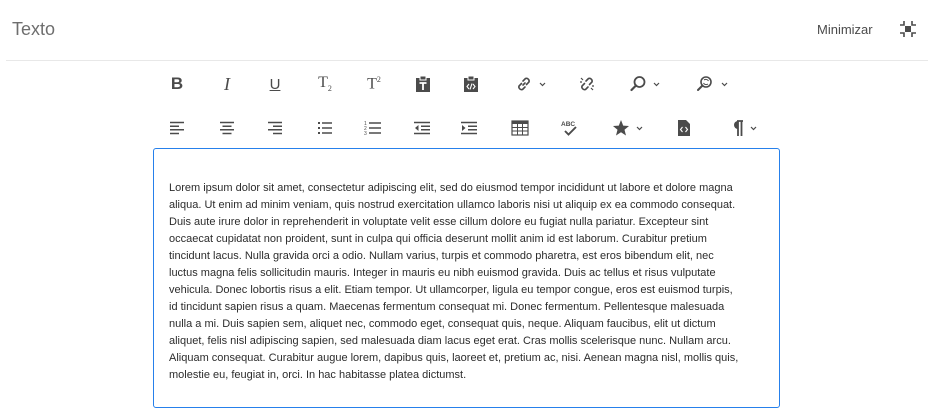 Image resolution: width=936 pixels, height=408 pixels. I want to click on align-center-icon, so click(227, 128).